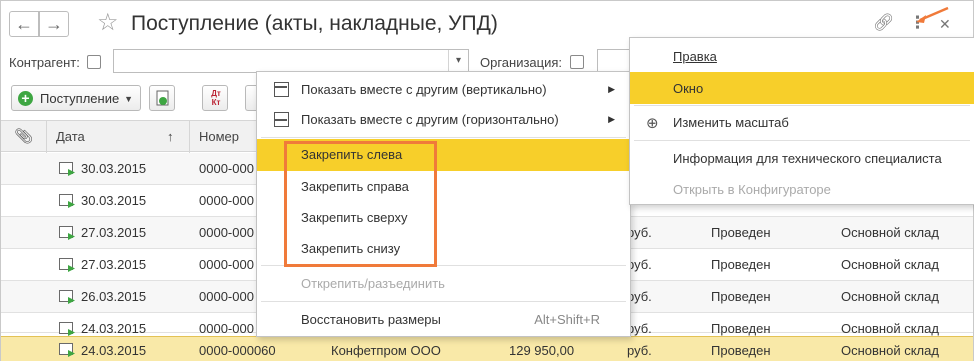 The image size is (974, 361). Describe the element at coordinates (70, 136) in the screenshot. I see `column-date: Дата` at that location.